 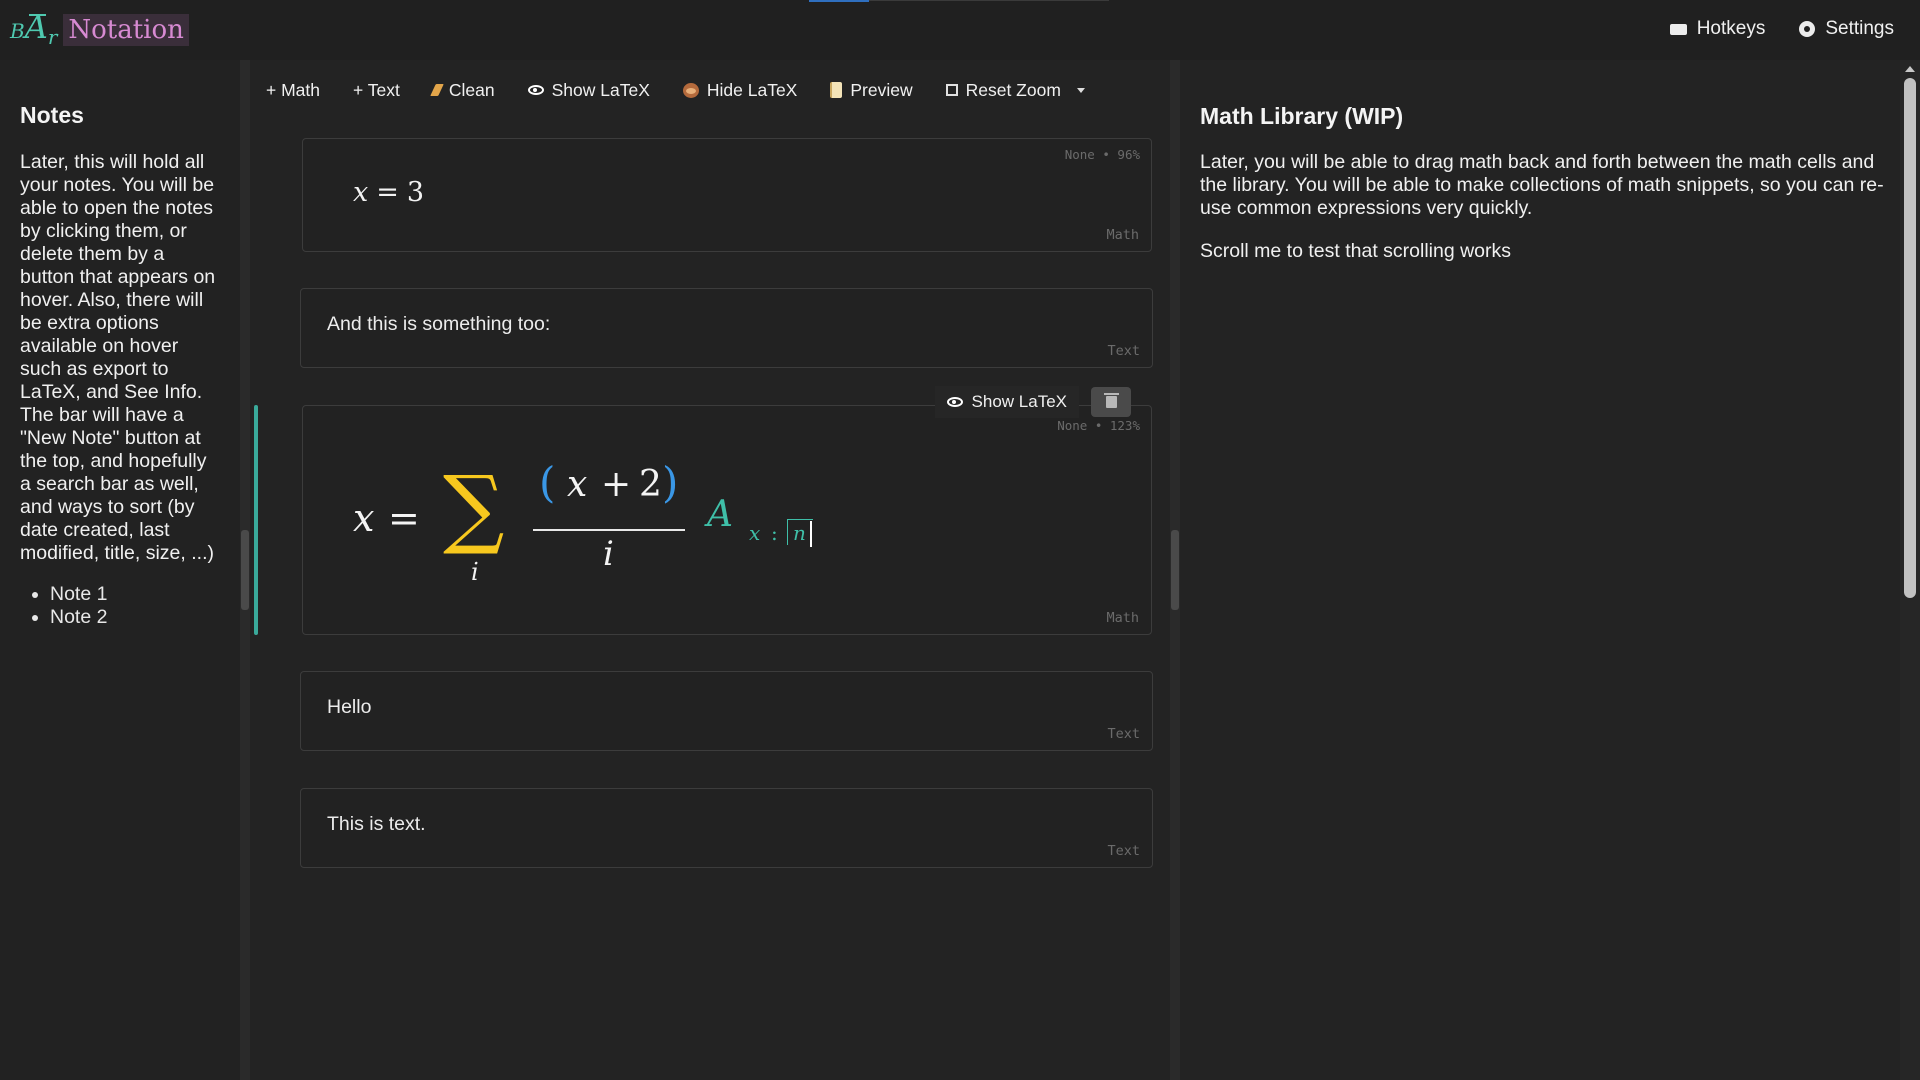 I want to click on fullscreen-icon, so click(x=951, y=90).